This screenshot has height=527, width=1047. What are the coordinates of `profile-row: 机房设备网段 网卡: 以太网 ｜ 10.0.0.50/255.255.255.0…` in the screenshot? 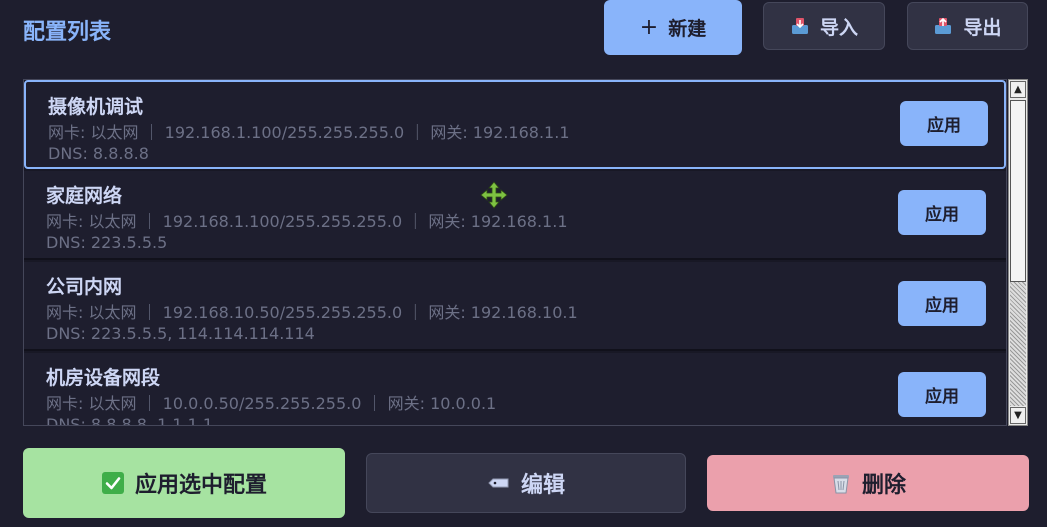 It's located at (515, 389).